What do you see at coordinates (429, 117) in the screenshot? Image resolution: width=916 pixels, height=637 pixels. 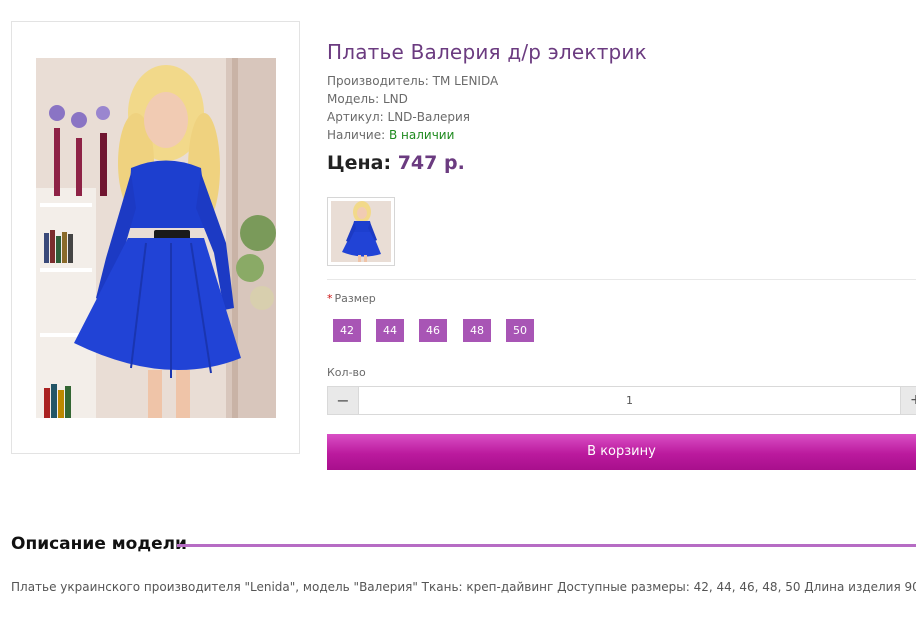 I see `sku-value: LND-Валерия` at bounding box center [429, 117].